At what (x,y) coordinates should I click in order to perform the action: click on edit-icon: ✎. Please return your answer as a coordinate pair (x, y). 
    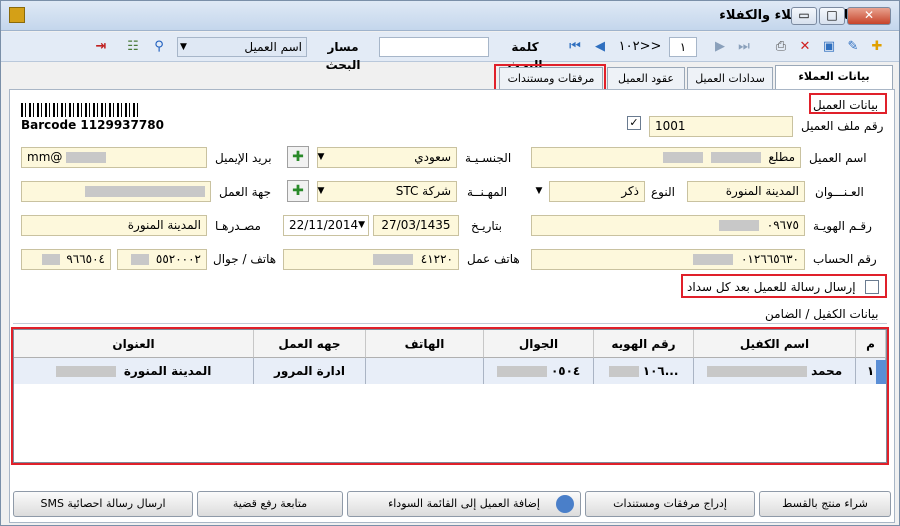
    Looking at the image, I should click on (853, 47).